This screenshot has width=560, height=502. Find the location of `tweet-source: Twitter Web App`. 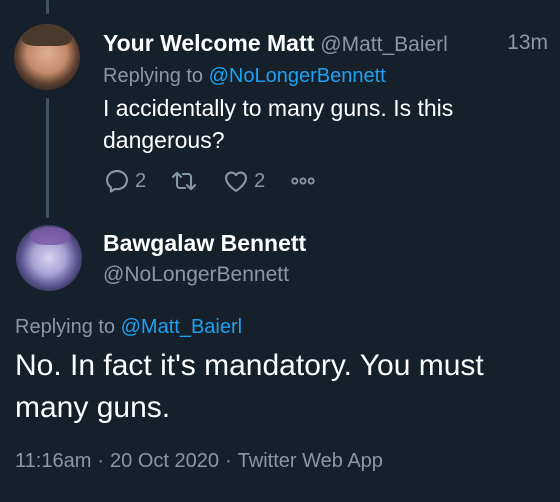

tweet-source: Twitter Web App is located at coordinates (310, 461).